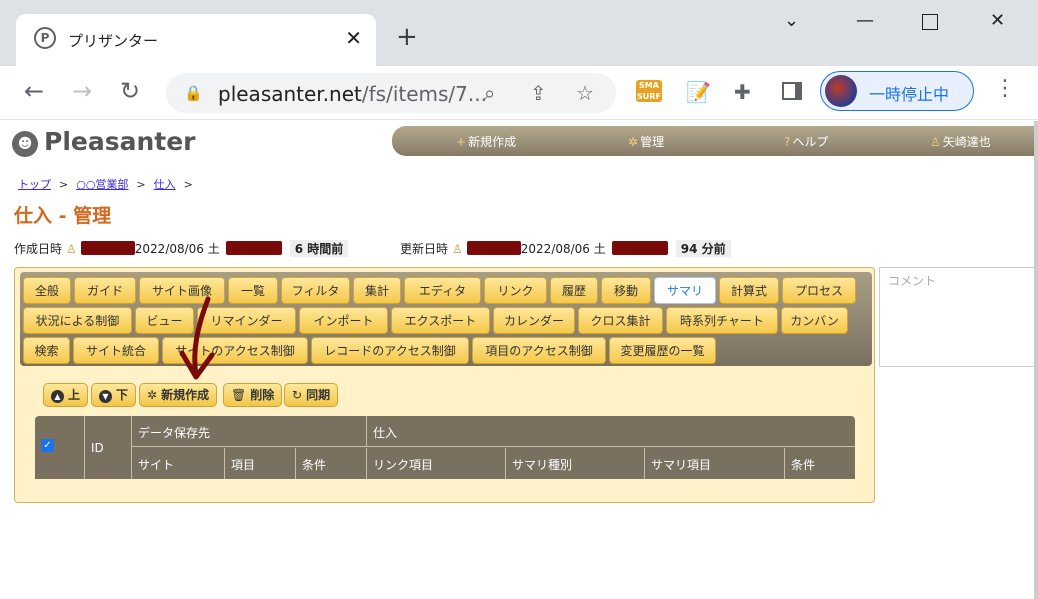 This screenshot has width=1038, height=599. What do you see at coordinates (47, 445) in the screenshot?
I see `select-all-checkbox: ✓` at bounding box center [47, 445].